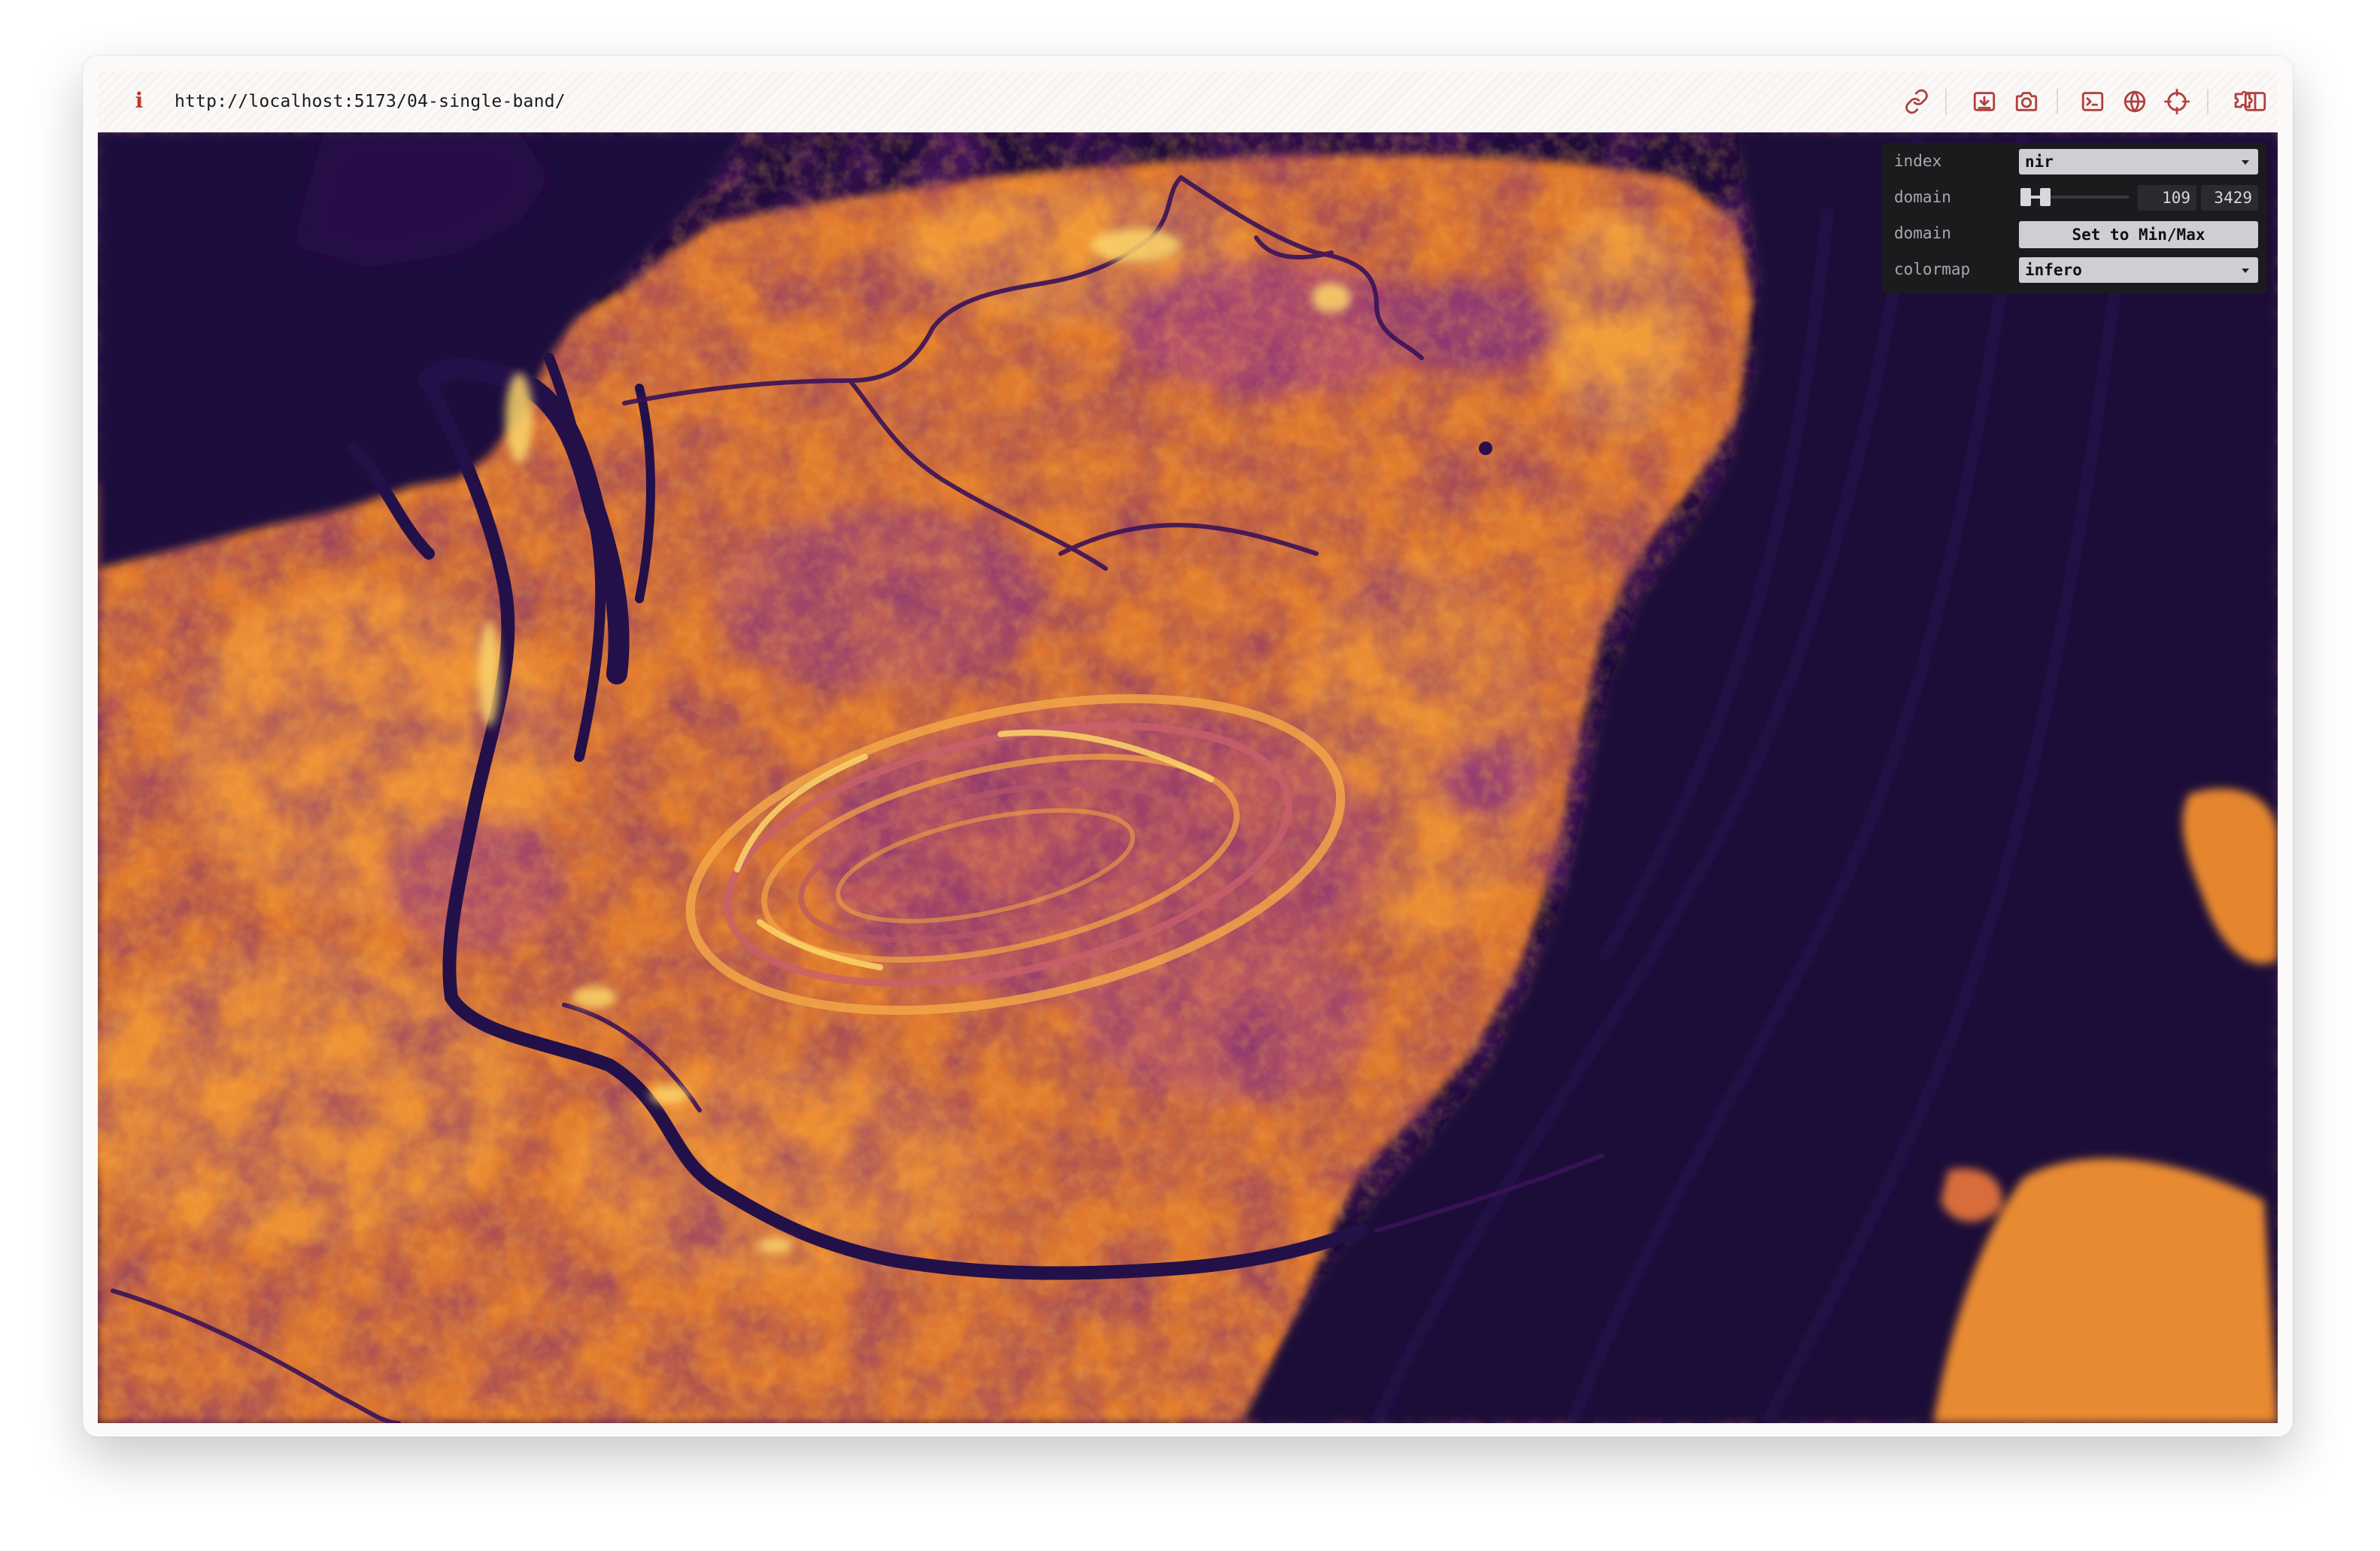 This screenshot has height=1551, width=2380. What do you see at coordinates (2138, 162) in the screenshot?
I see `index-select: nir` at bounding box center [2138, 162].